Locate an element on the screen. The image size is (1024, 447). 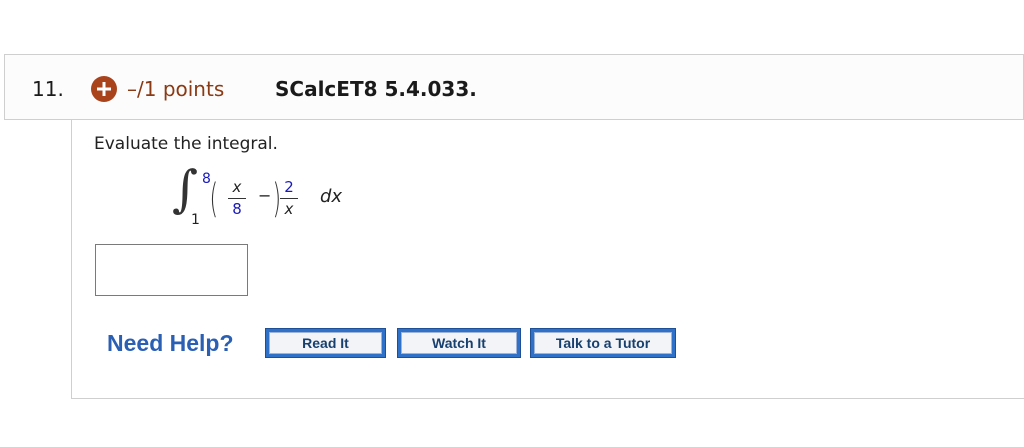
fraction-numerator: 2 is located at coordinates (289, 187).